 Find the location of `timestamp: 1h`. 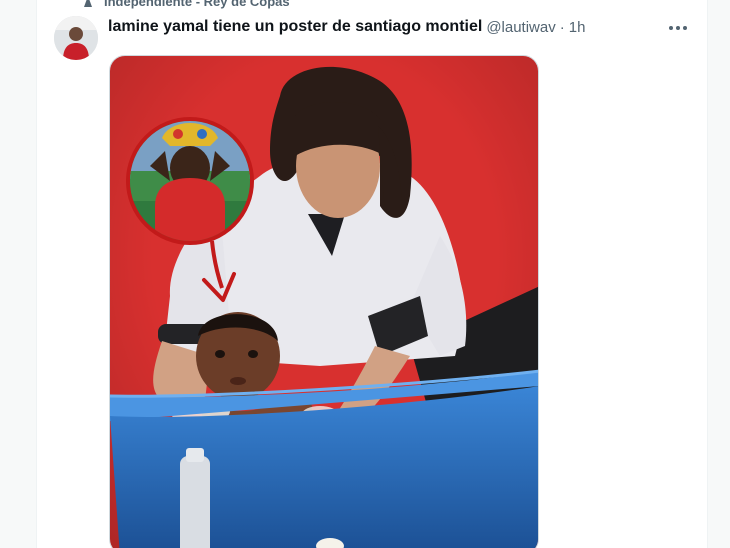

timestamp: 1h is located at coordinates (577, 27).